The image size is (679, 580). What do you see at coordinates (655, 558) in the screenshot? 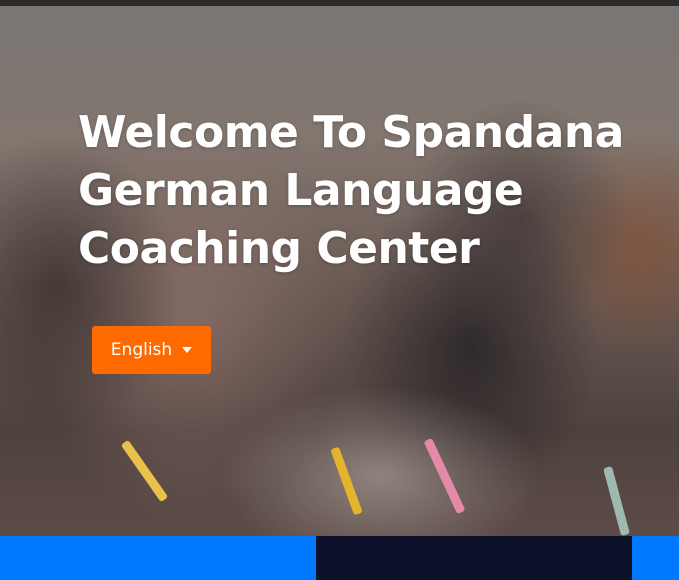
I see `feature-panel-blue-right` at bounding box center [655, 558].